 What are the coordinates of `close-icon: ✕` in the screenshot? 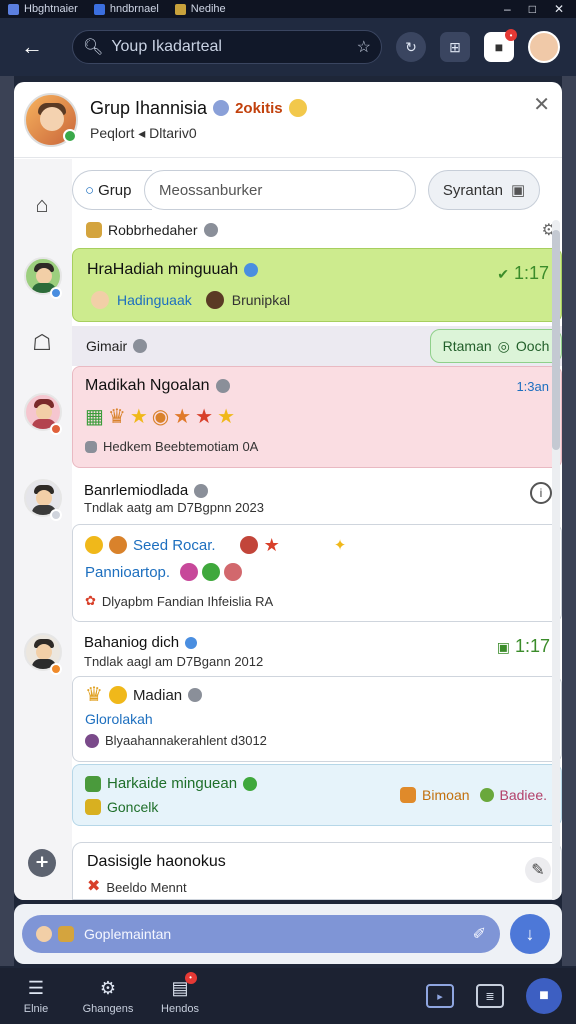 It's located at (541, 104).